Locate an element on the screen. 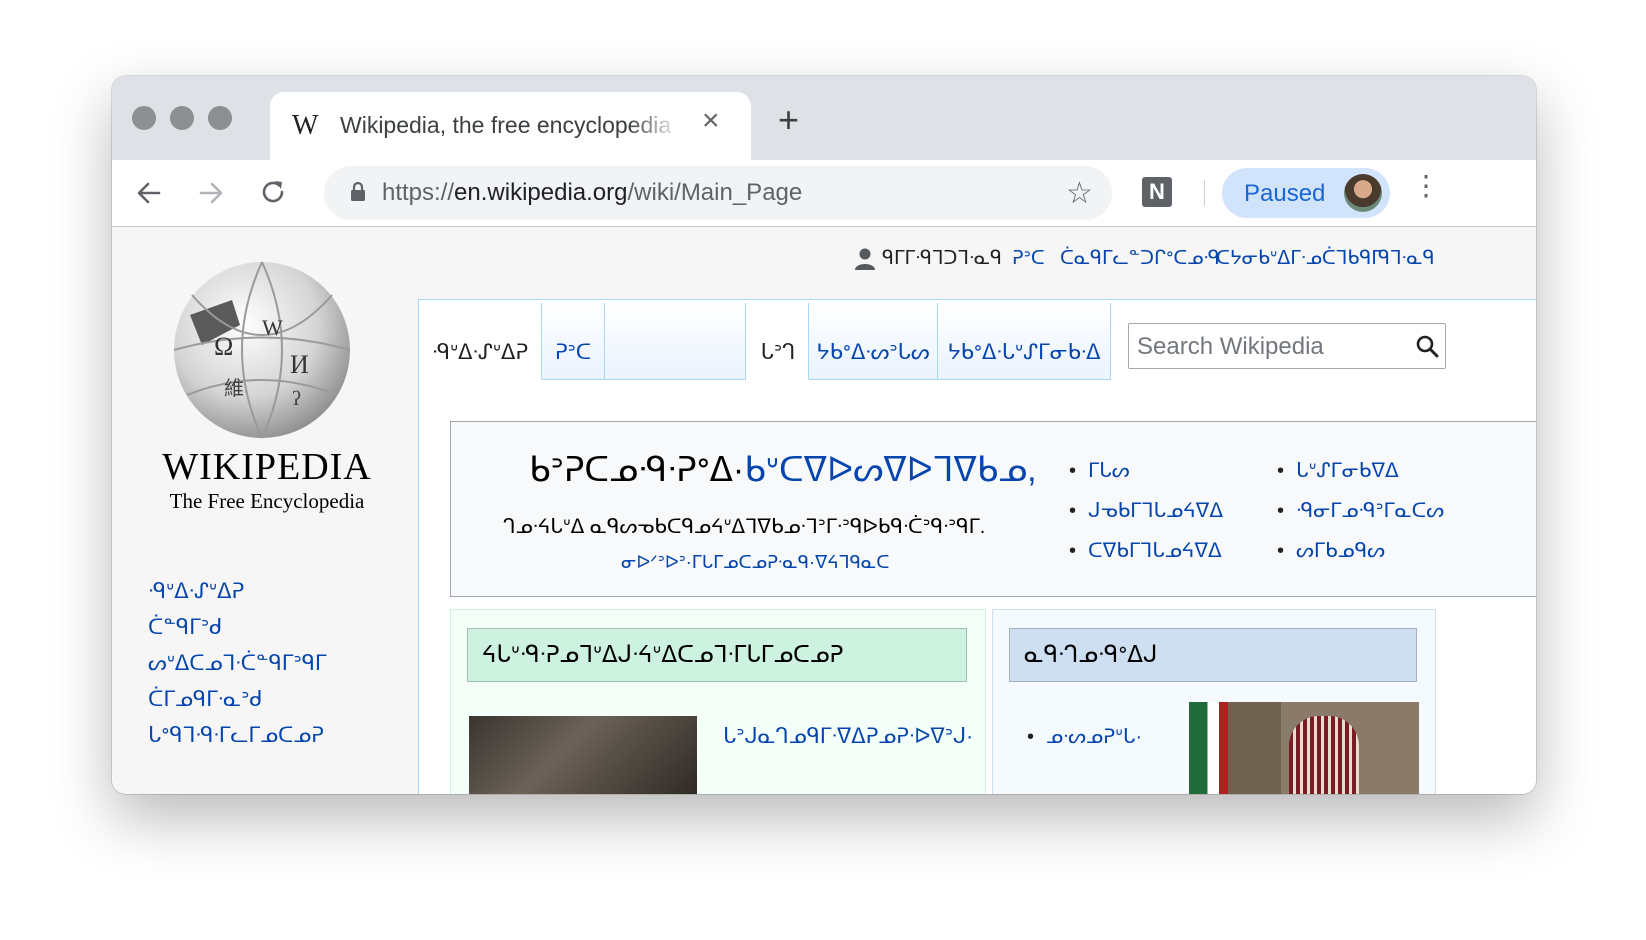 This screenshot has height=940, width=1646. wikipedia-favicon-icon: W is located at coordinates (305, 125).